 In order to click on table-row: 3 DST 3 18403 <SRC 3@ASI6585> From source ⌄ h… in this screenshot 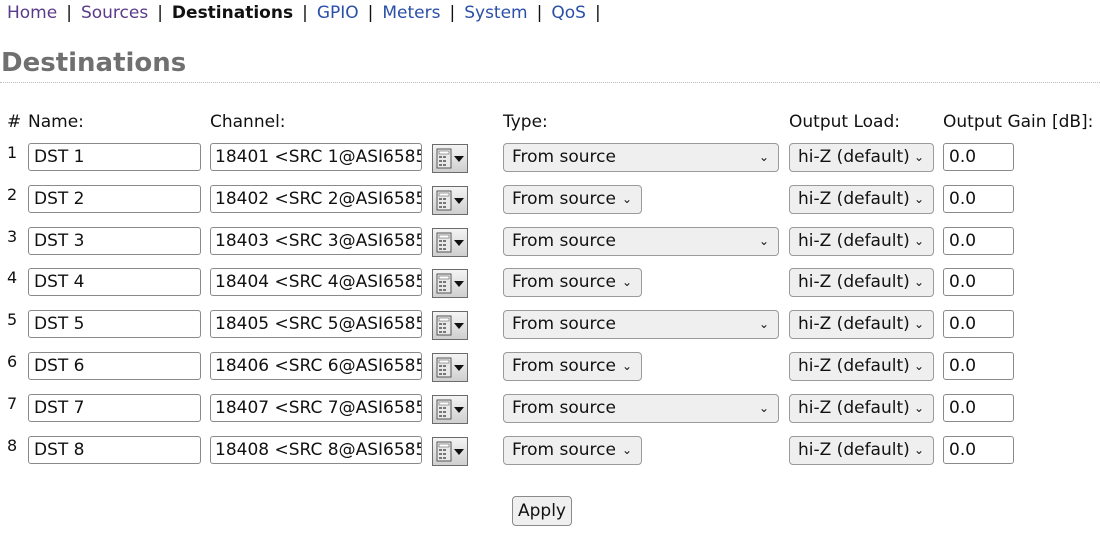, I will do `click(550, 245)`.